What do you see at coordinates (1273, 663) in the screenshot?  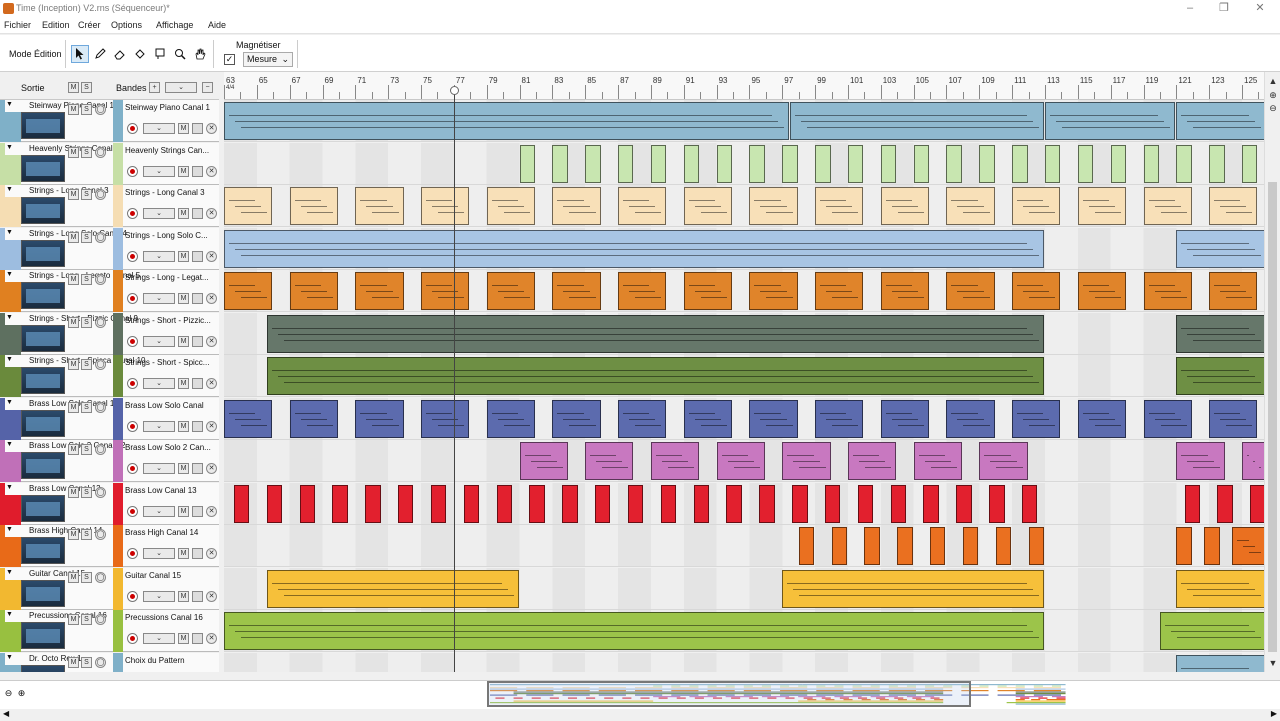 I see `scroll-down-icon: ▼` at bounding box center [1273, 663].